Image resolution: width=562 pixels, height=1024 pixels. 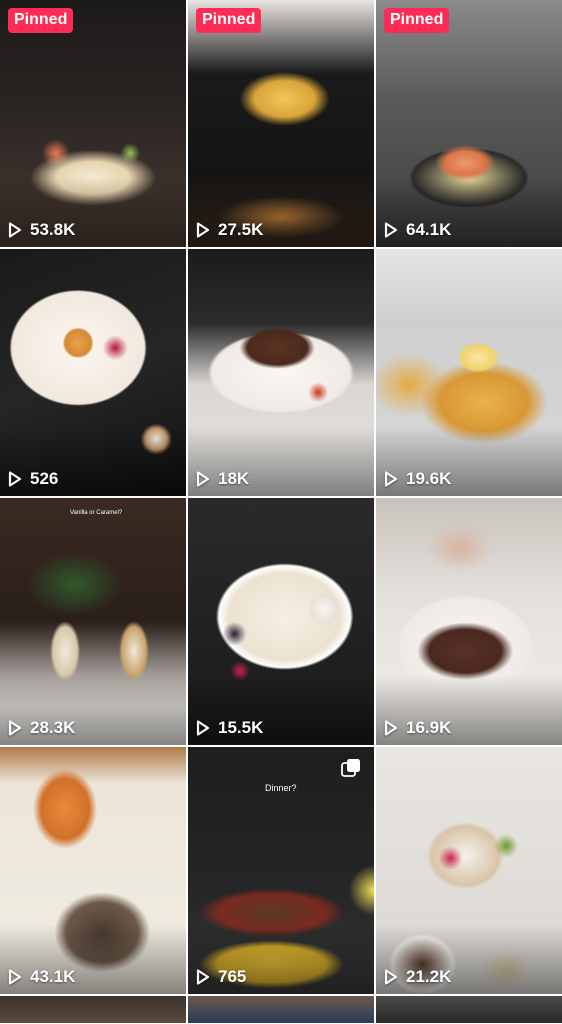 I want to click on view-count-label: 765, so click(x=232, y=976).